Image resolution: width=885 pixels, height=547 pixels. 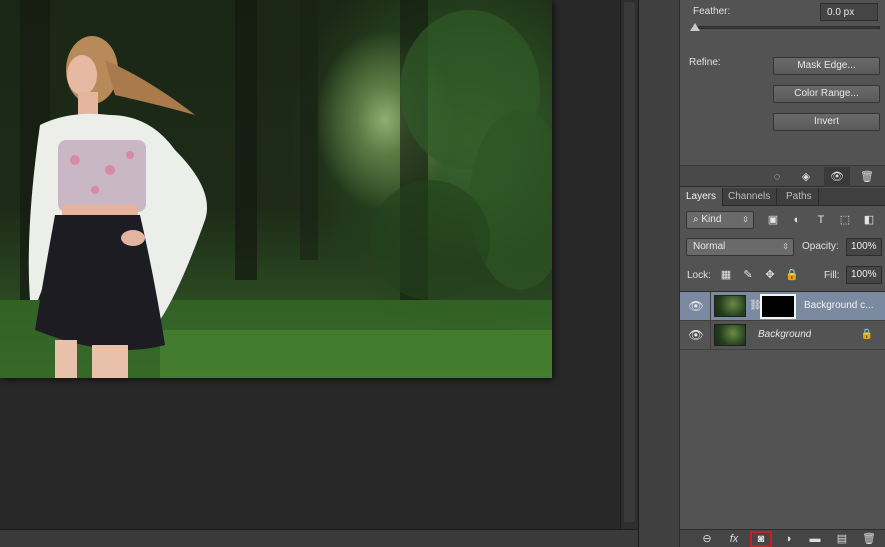 I want to click on filter-kind-dropdown: ⌕ Kind ⇳, so click(x=720, y=220).